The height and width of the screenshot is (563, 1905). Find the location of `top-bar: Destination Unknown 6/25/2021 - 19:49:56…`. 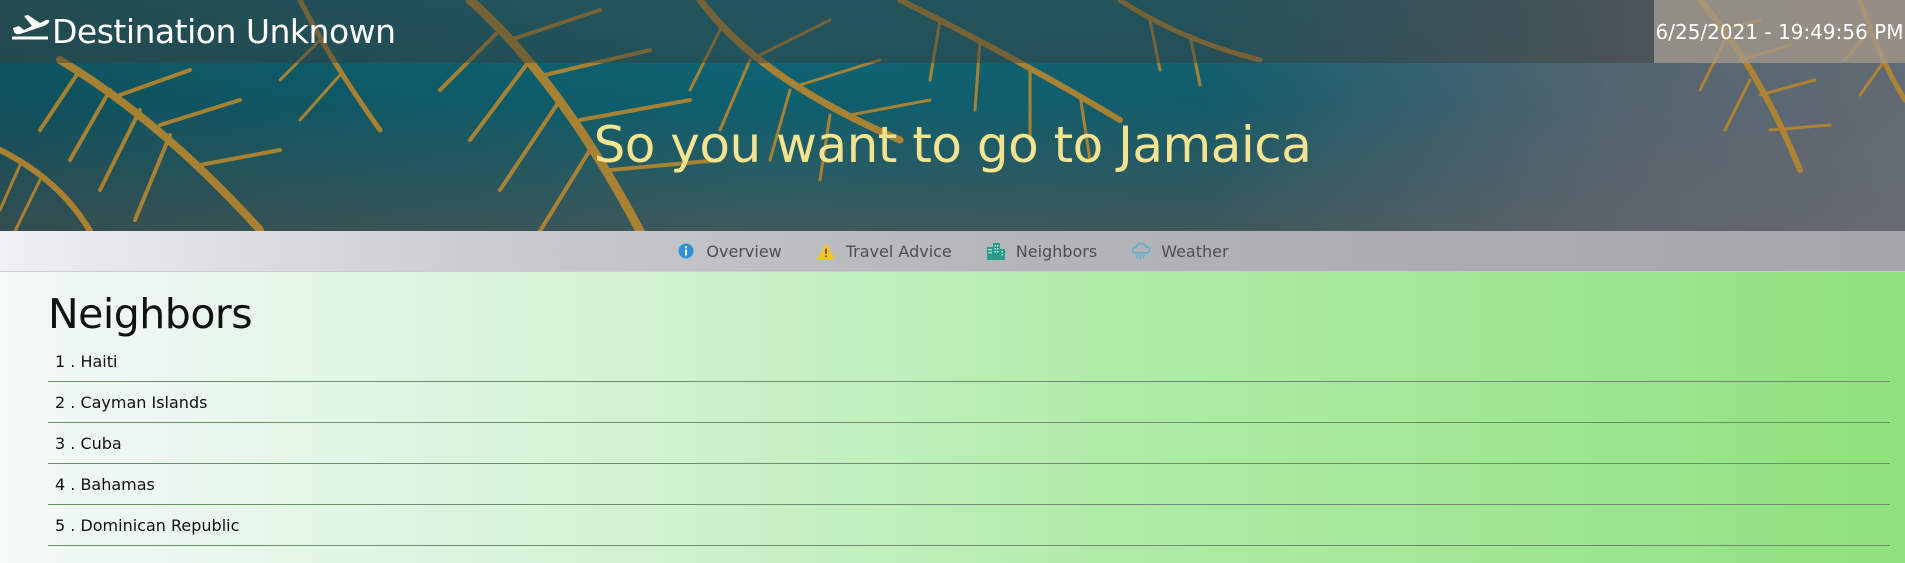

top-bar: Destination Unknown 6/25/2021 - 19:49:56… is located at coordinates (952, 31).